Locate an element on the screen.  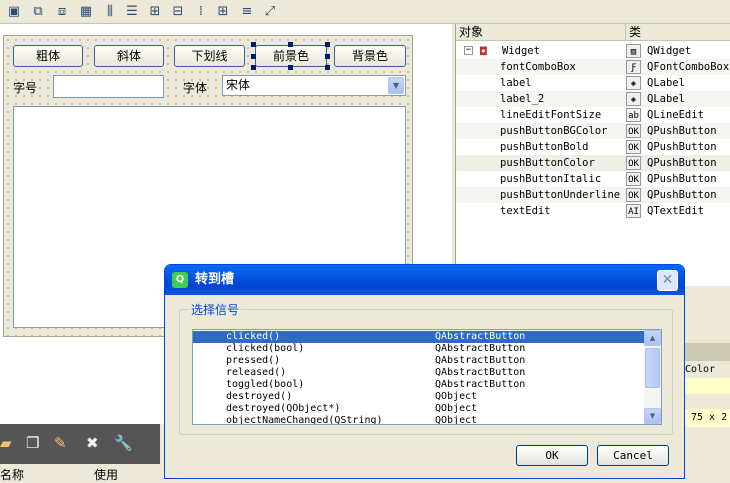
object-name: pushButtonUnderline is located at coordinates (560, 195).